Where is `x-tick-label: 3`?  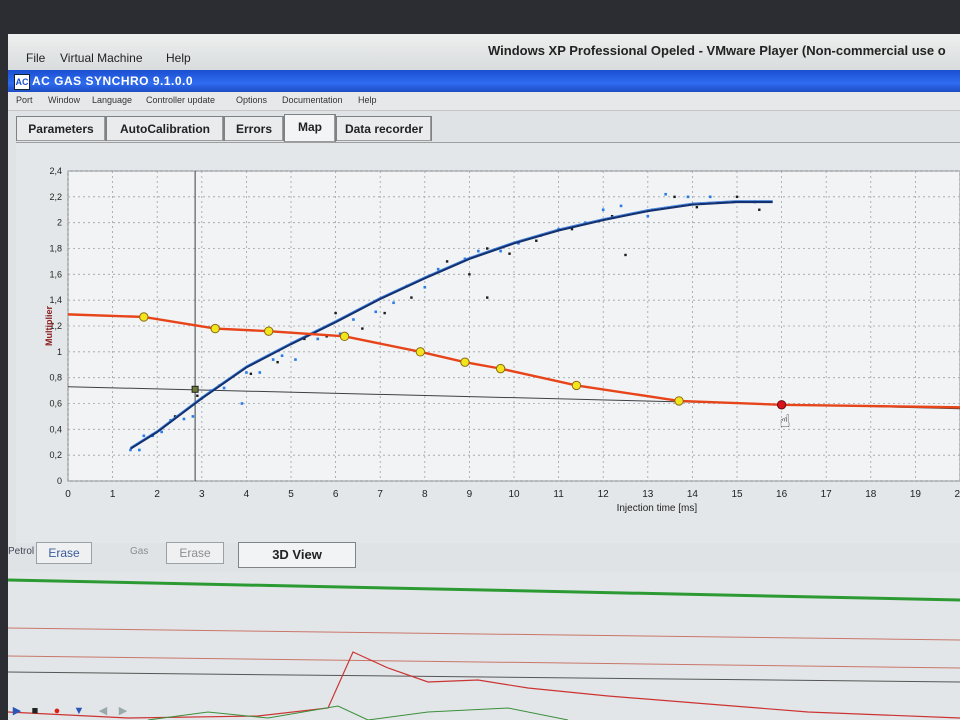
x-tick-label: 3 is located at coordinates (202, 494).